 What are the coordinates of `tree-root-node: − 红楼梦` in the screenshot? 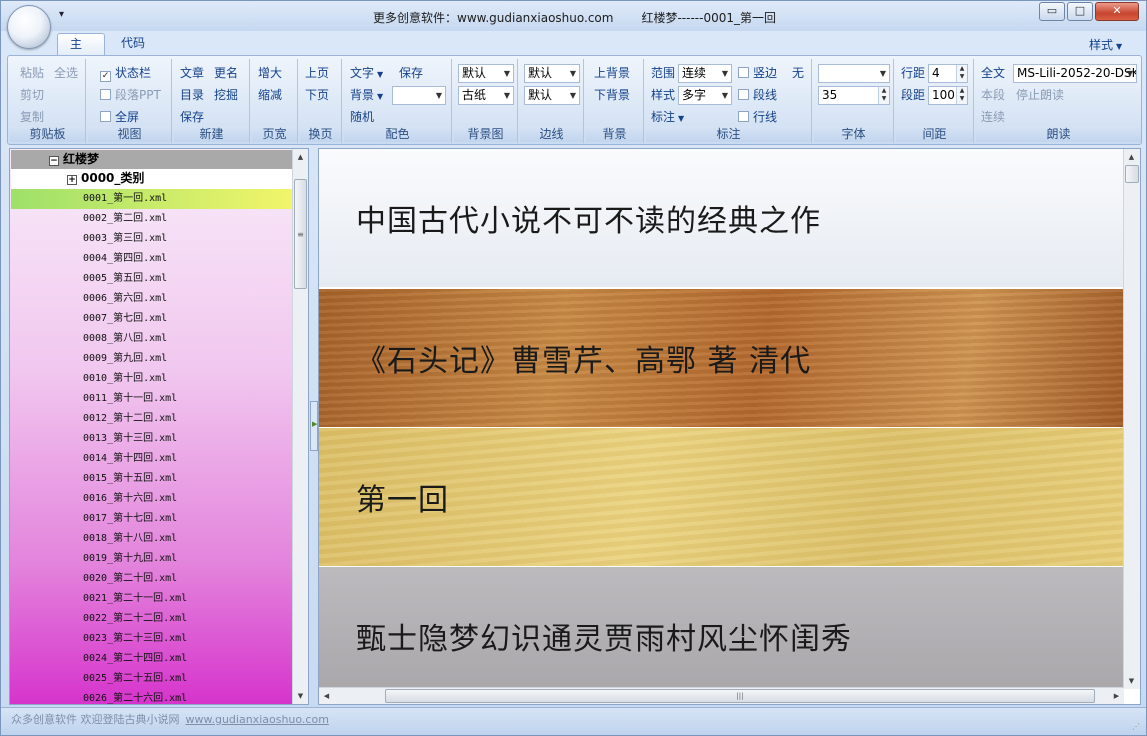 It's located at (152, 159).